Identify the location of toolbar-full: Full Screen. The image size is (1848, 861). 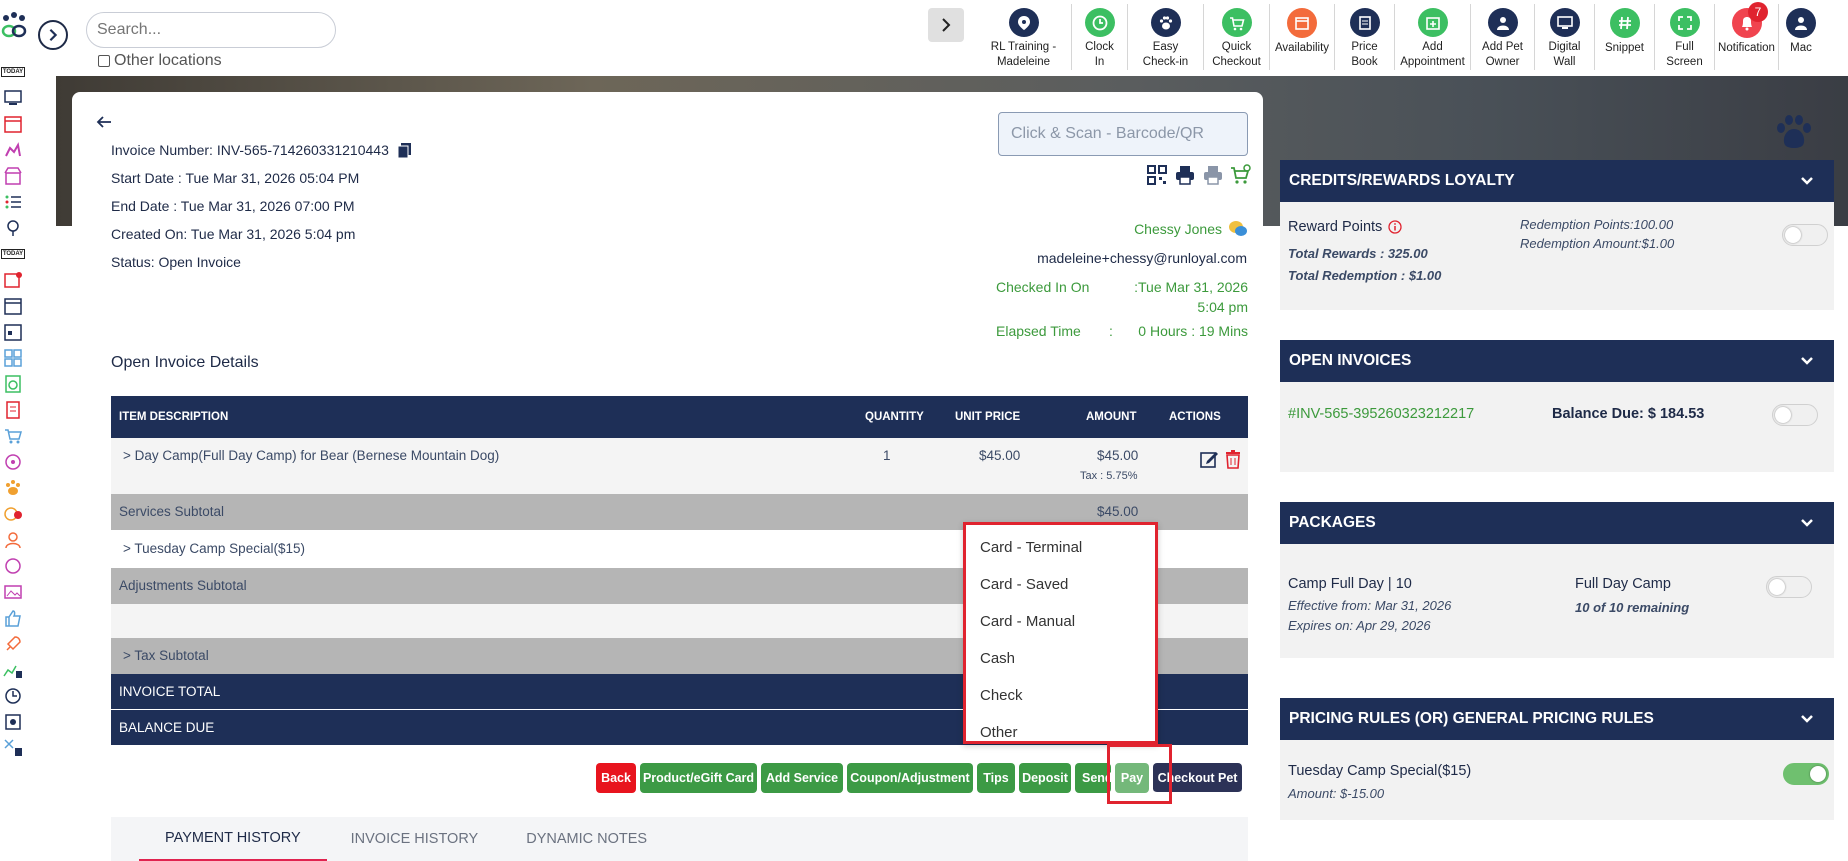
(1685, 37).